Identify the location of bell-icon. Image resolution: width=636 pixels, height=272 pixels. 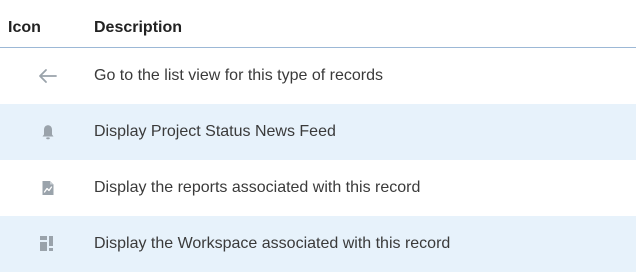
(48, 132).